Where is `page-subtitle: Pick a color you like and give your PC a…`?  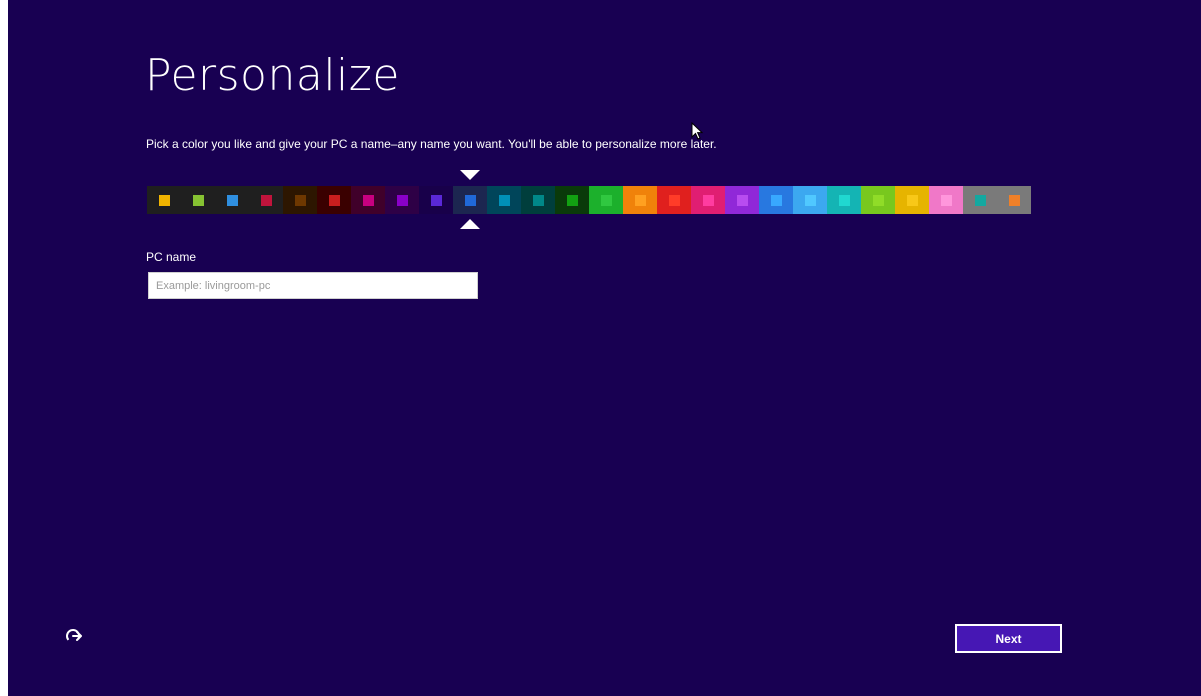
page-subtitle: Pick a color you like and give your PC a… is located at coordinates (431, 144).